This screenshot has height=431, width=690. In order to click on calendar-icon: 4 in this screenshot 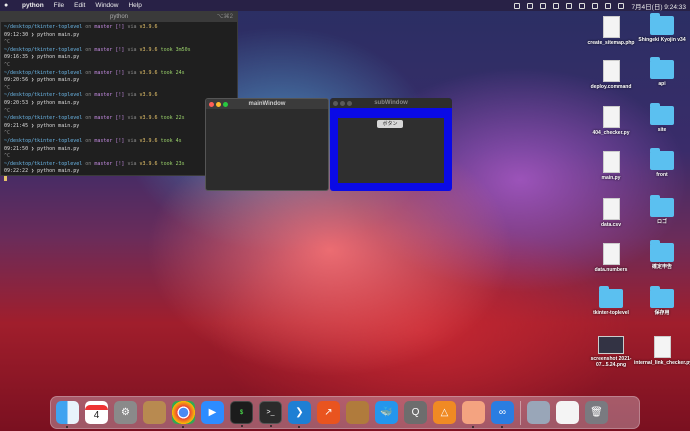, I will do `click(96, 412)`.